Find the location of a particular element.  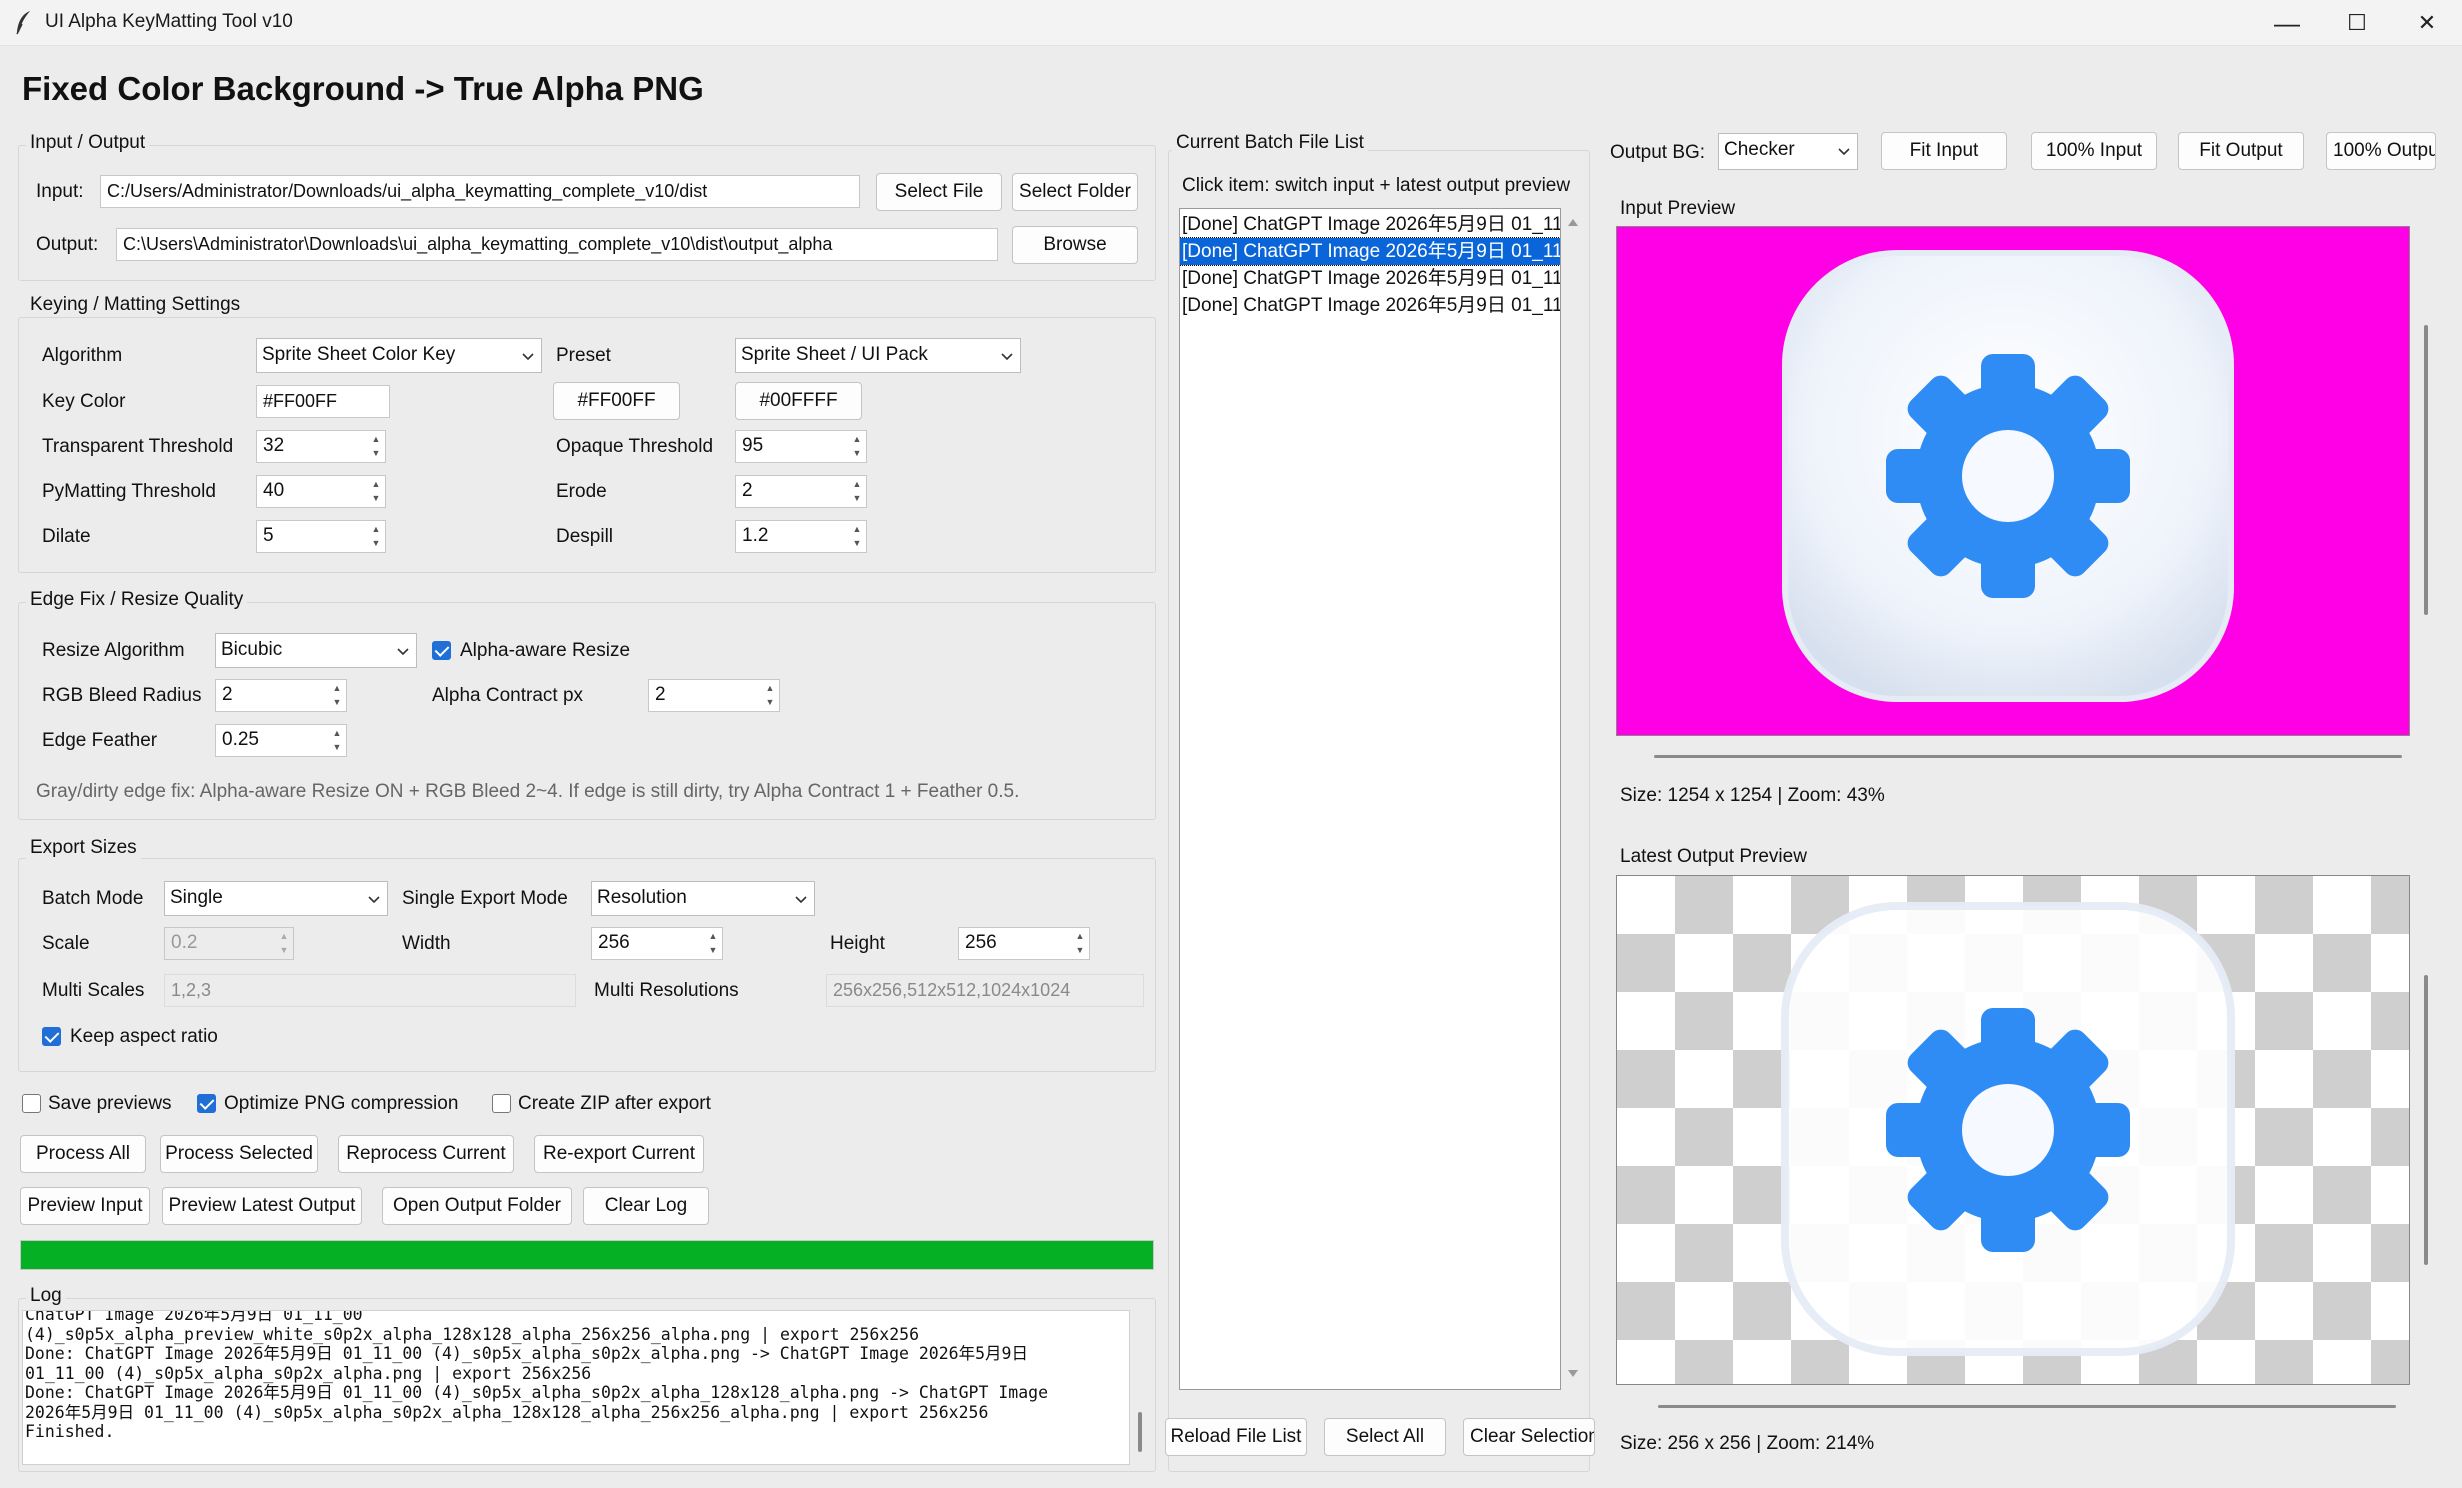

opaque-threshold-label: Opaque Threshold is located at coordinates (635, 446).